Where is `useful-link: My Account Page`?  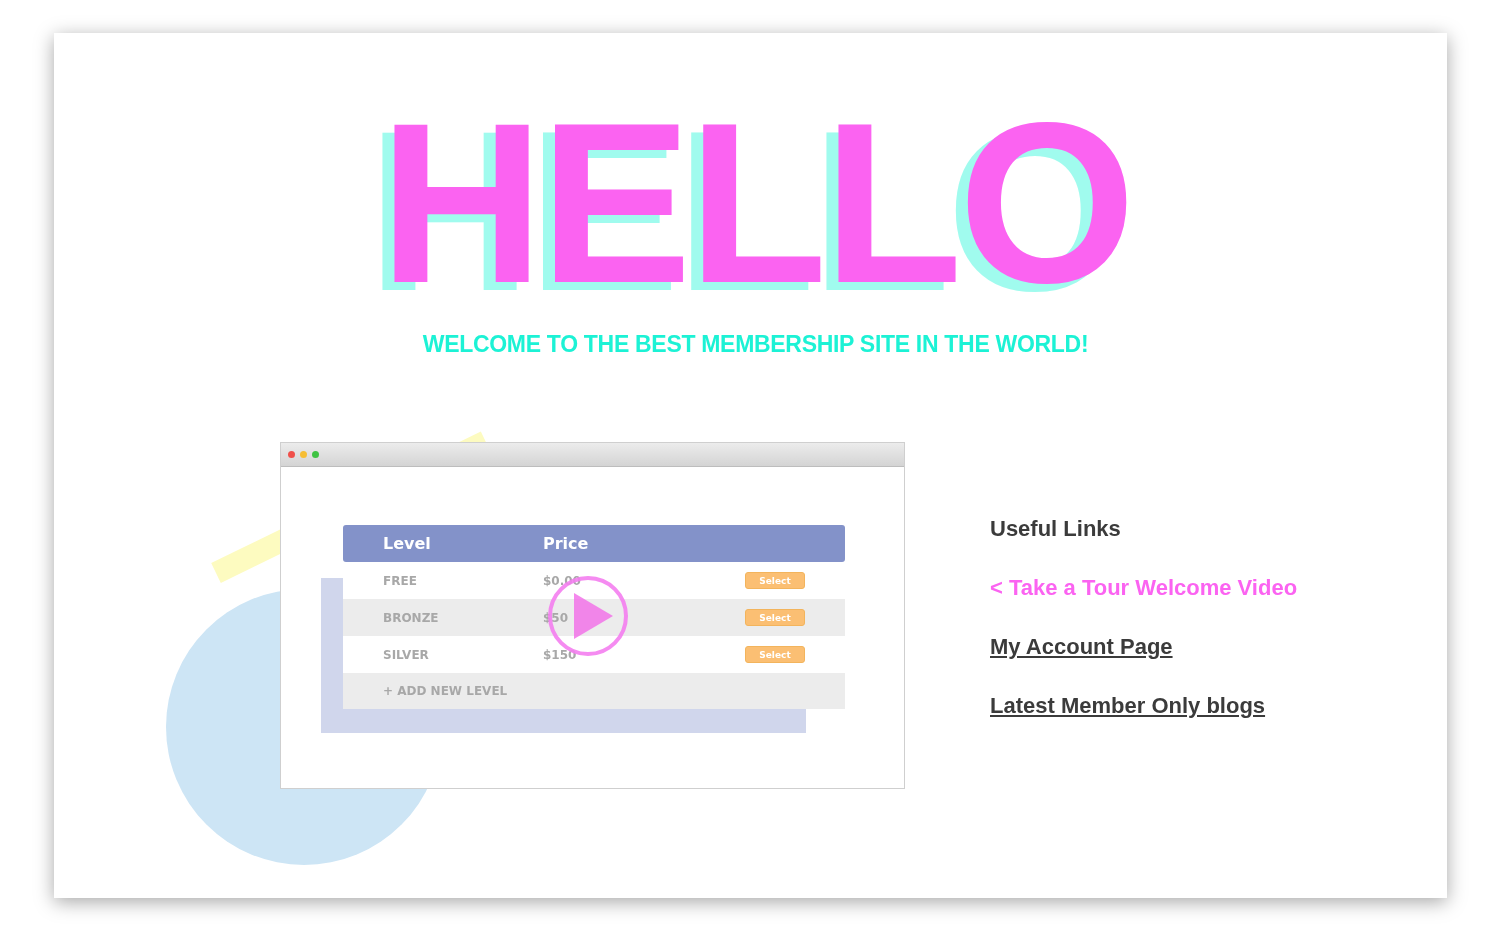
useful-link: My Account Page is located at coordinates (1144, 646).